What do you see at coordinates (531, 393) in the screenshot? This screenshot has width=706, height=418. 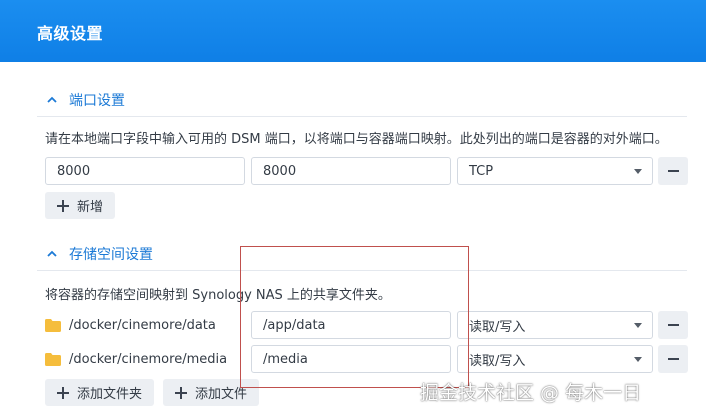 I see `watermark: 掘金技术社区 @ 每木一日` at bounding box center [531, 393].